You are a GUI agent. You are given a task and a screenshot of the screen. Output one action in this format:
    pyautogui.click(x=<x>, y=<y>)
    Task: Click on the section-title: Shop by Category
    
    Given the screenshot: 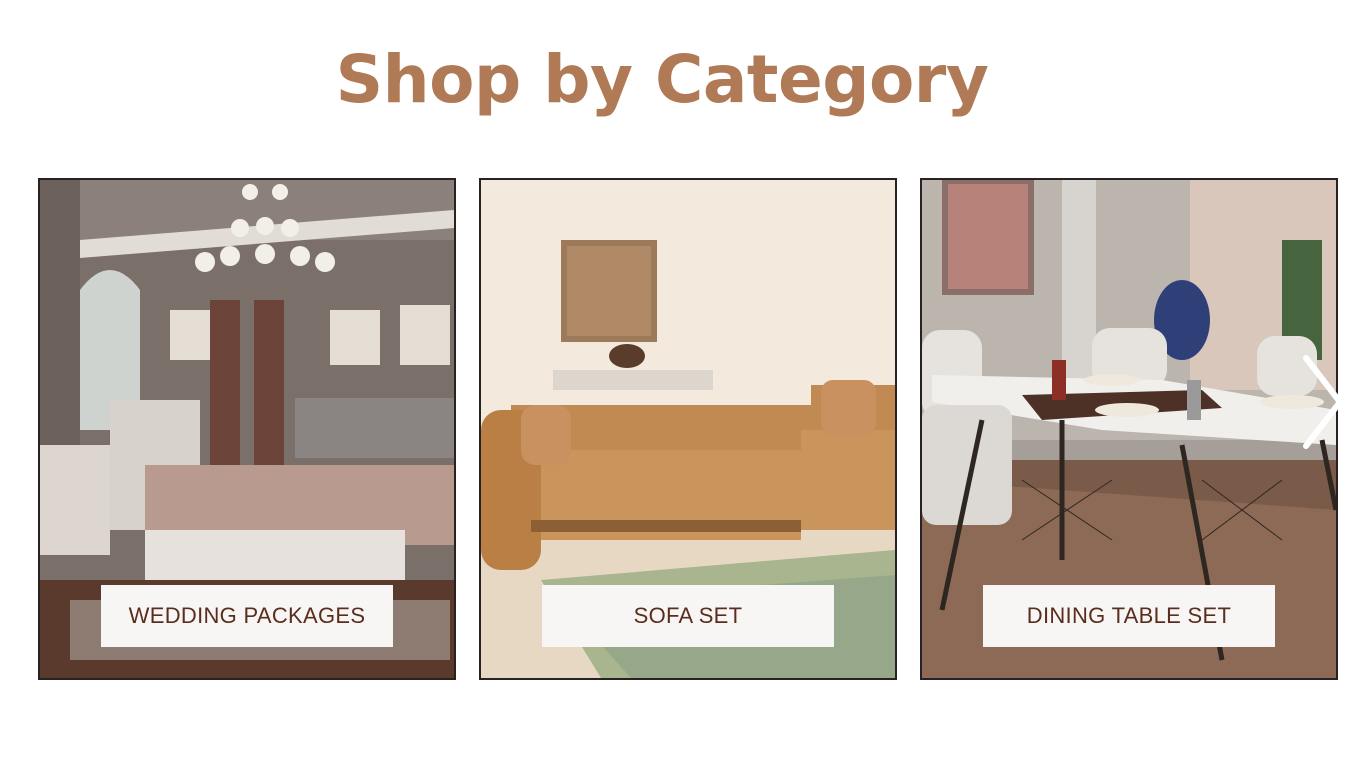 What is the action you would take?
    pyautogui.click(x=662, y=79)
    